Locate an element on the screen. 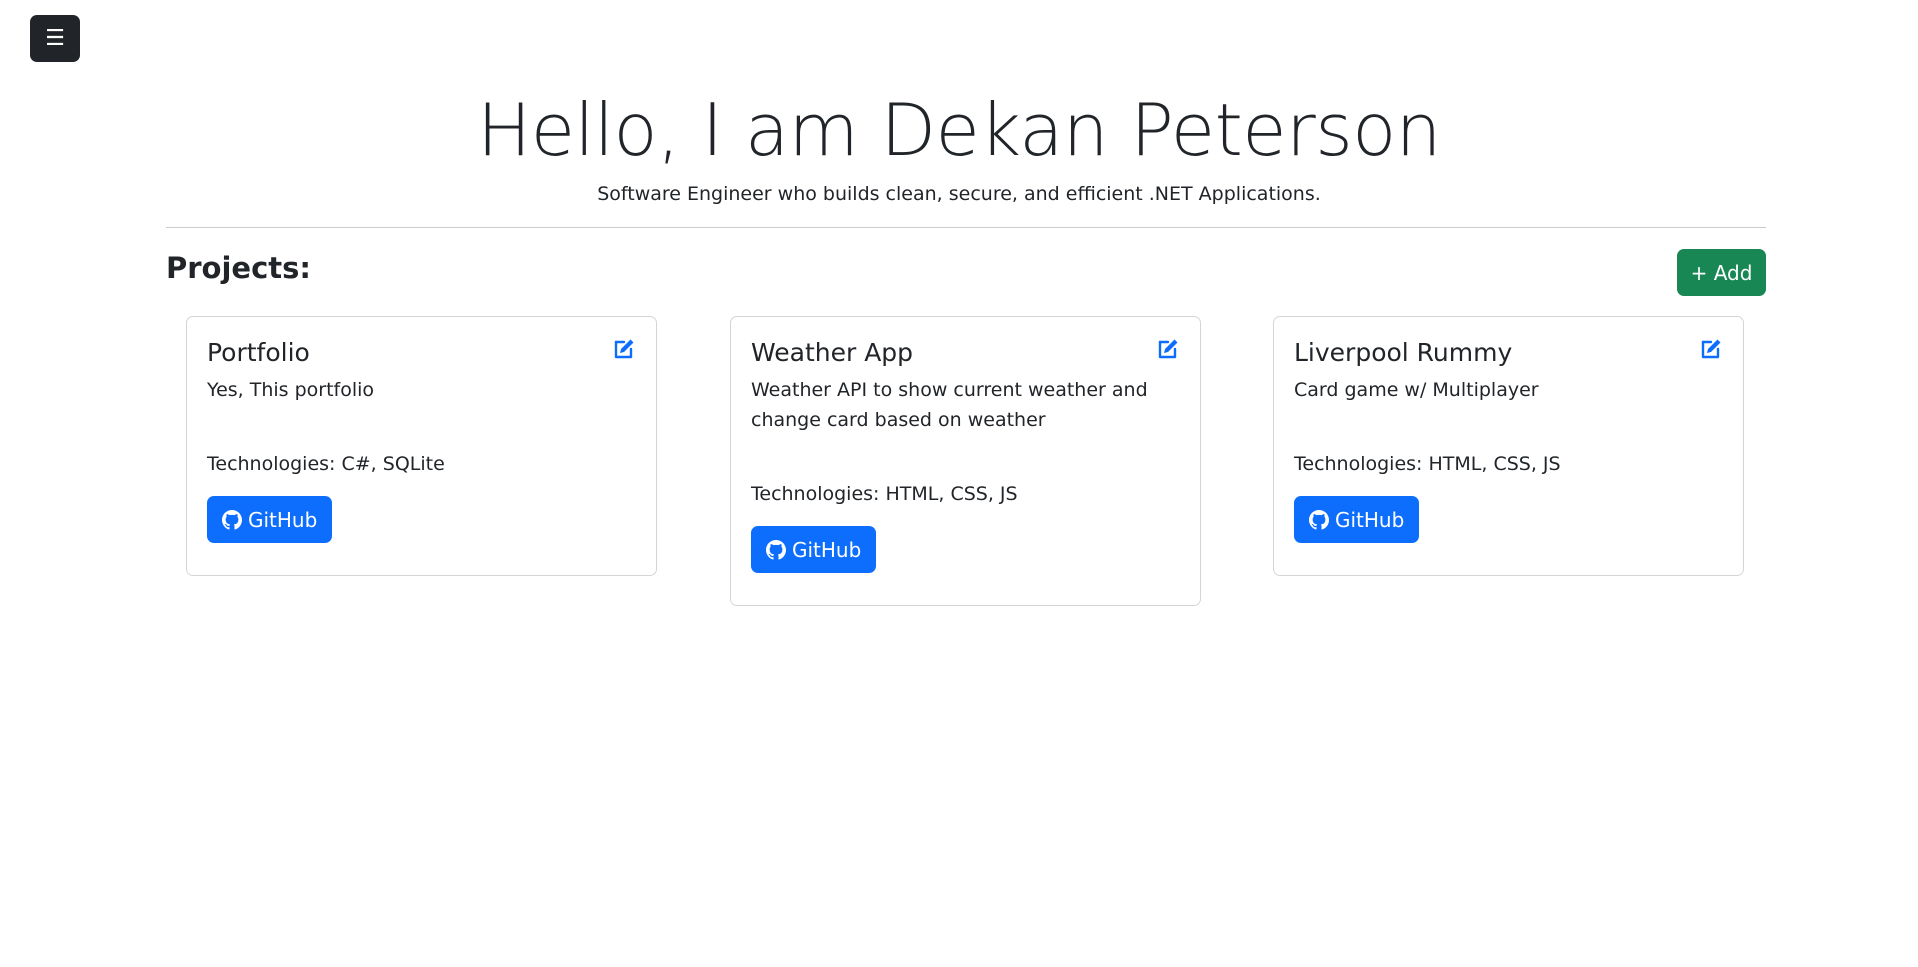  card-technologies: Technologies: C#, SQLite is located at coordinates (326, 464).